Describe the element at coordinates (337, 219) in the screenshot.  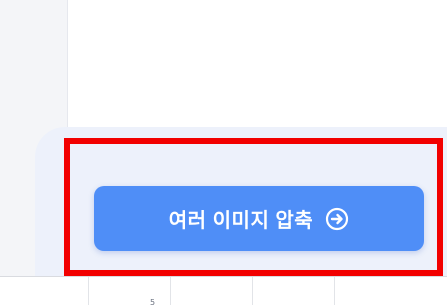
I see `arrow-right-circle-icon` at that location.